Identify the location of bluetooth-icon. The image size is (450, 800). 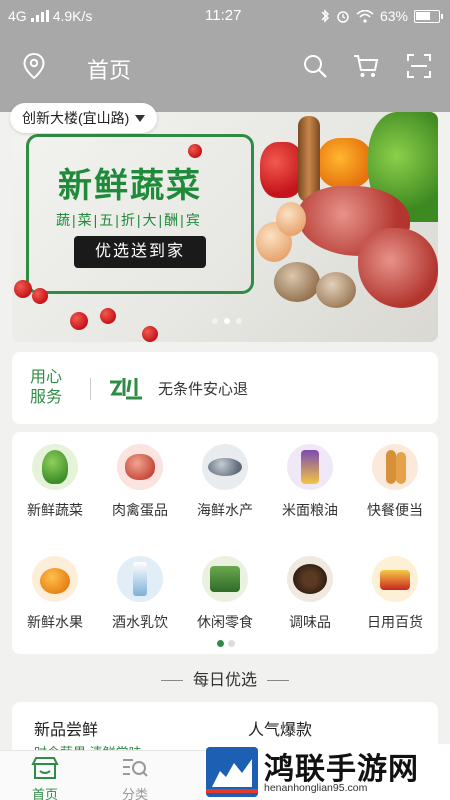
(325, 16).